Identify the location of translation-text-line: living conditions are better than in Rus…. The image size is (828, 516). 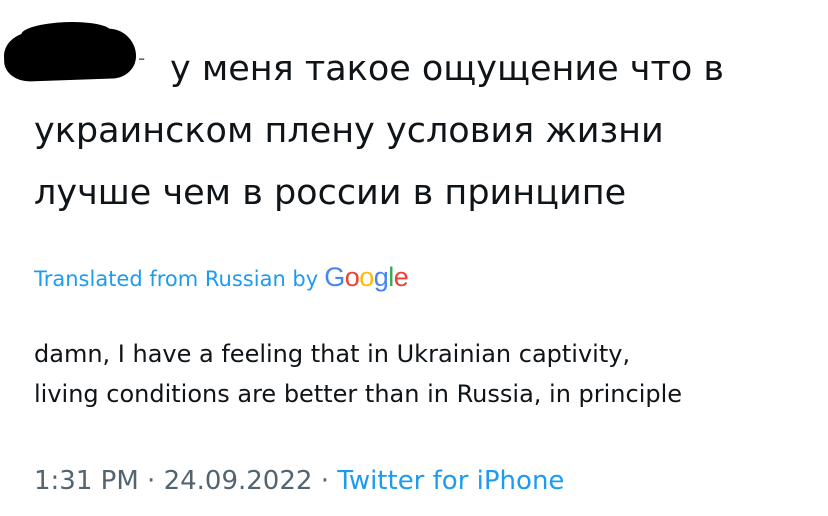
(358, 394).